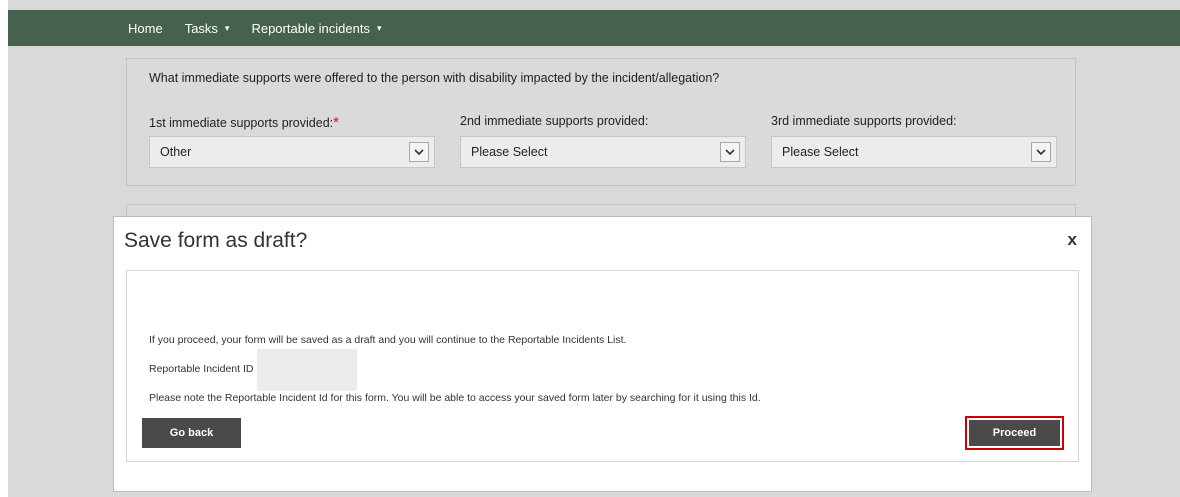  What do you see at coordinates (292, 152) in the screenshot?
I see `support-select-1: Other` at bounding box center [292, 152].